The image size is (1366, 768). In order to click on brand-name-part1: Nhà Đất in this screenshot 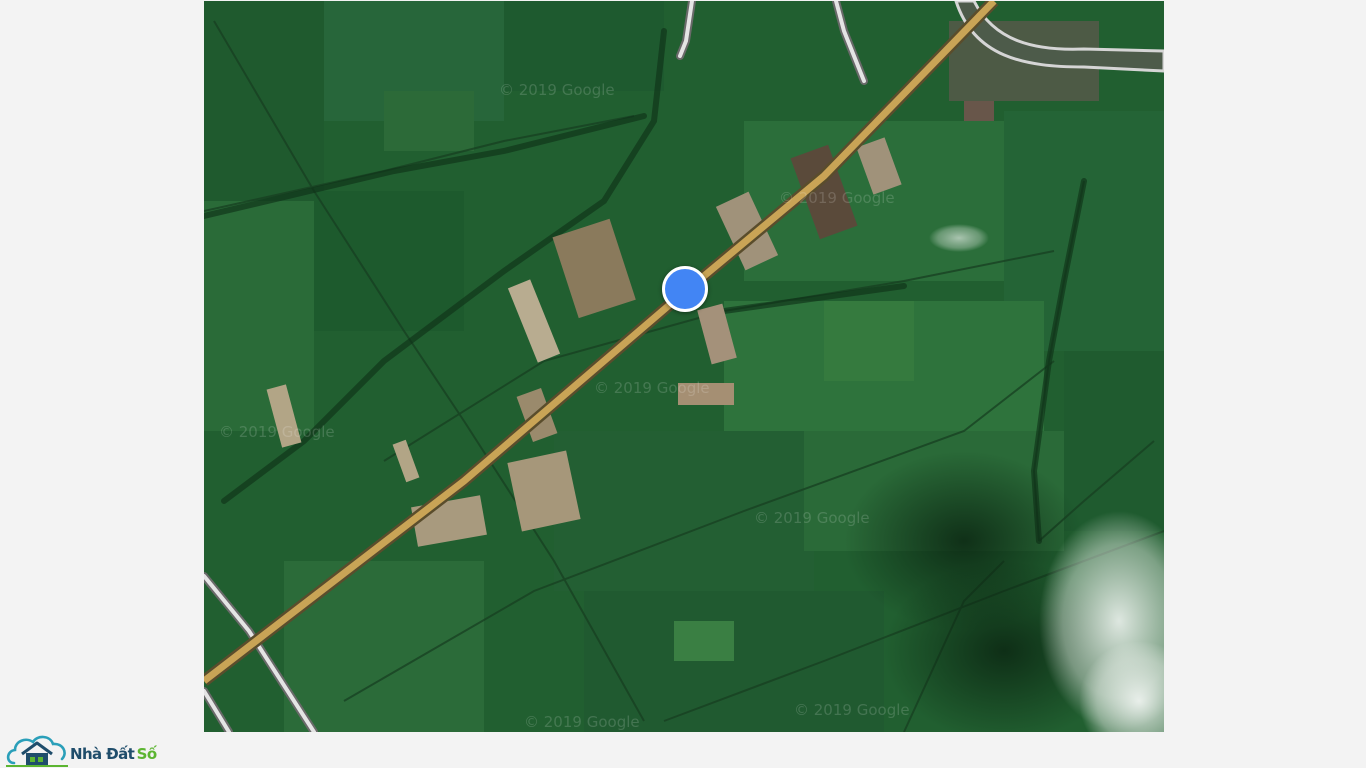, I will do `click(102, 753)`.